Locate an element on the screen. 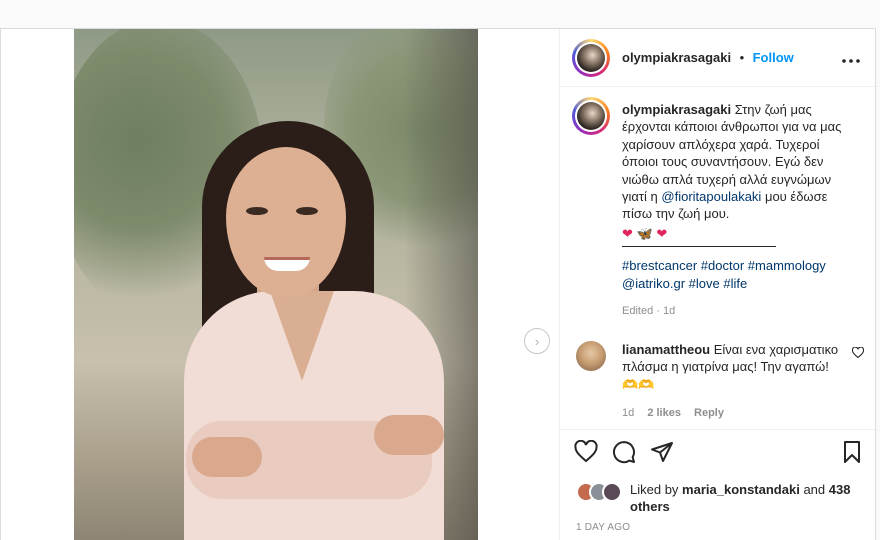  commenter-username: lianamattheou is located at coordinates (666, 349).